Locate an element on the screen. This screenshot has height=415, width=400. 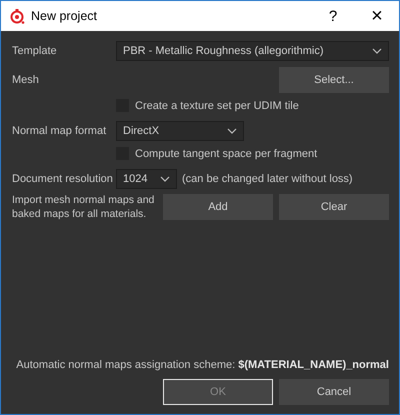
normal-map-format-dropdown: DirectX is located at coordinates (180, 131).